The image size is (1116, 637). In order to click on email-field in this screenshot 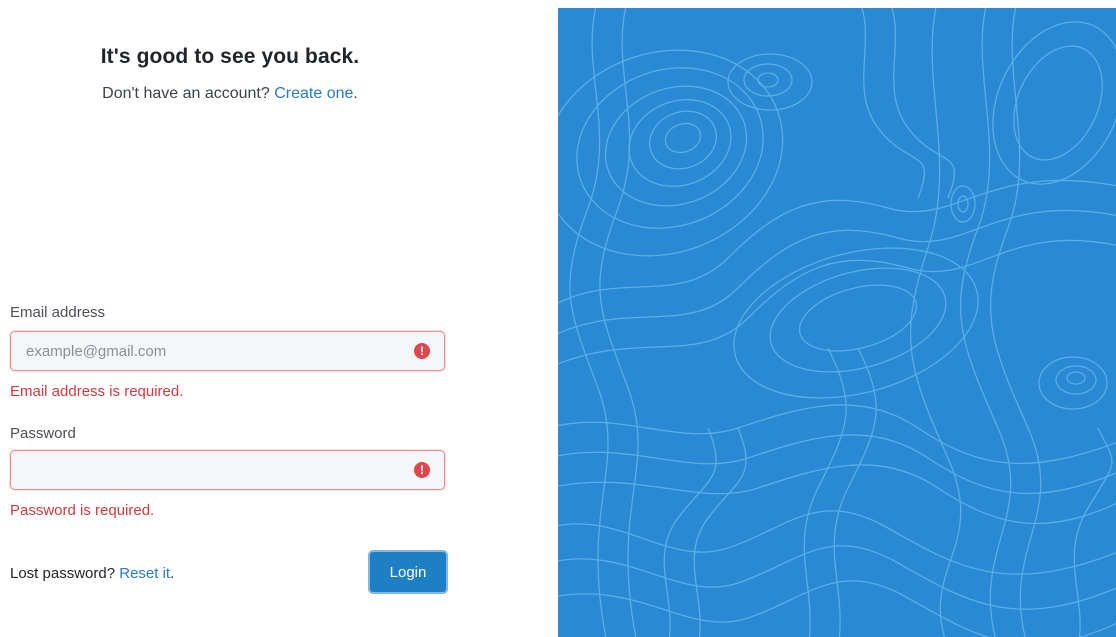, I will do `click(227, 351)`.